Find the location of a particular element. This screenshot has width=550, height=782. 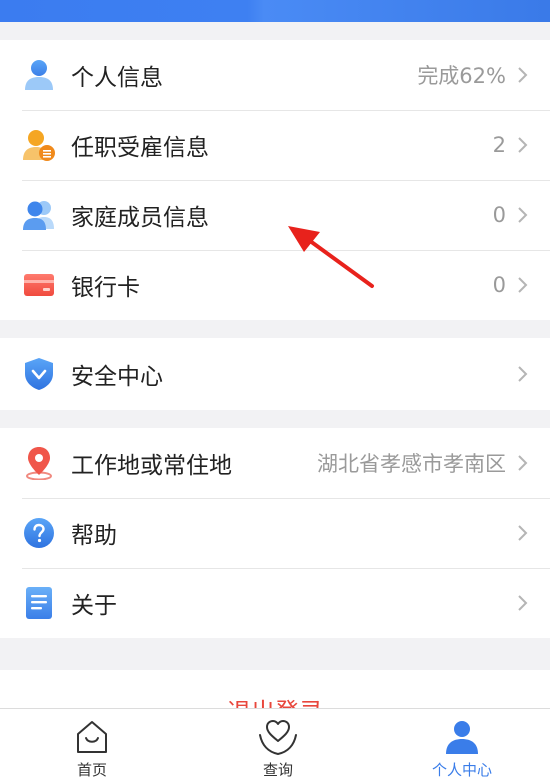

user-icon is located at coordinates (39, 75).